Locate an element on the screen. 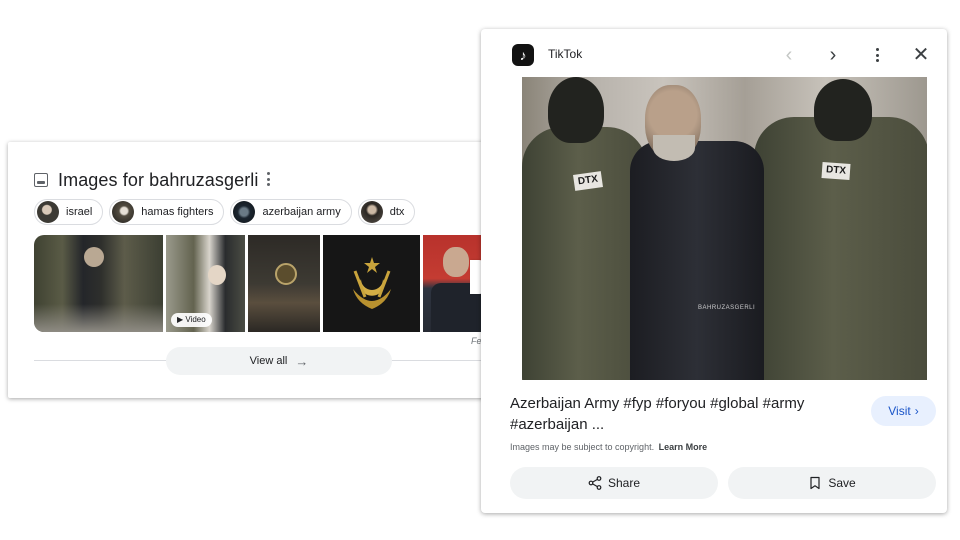 This screenshot has width=960, height=540. chip-hamas-fighters: hamas fighters is located at coordinates (167, 212).